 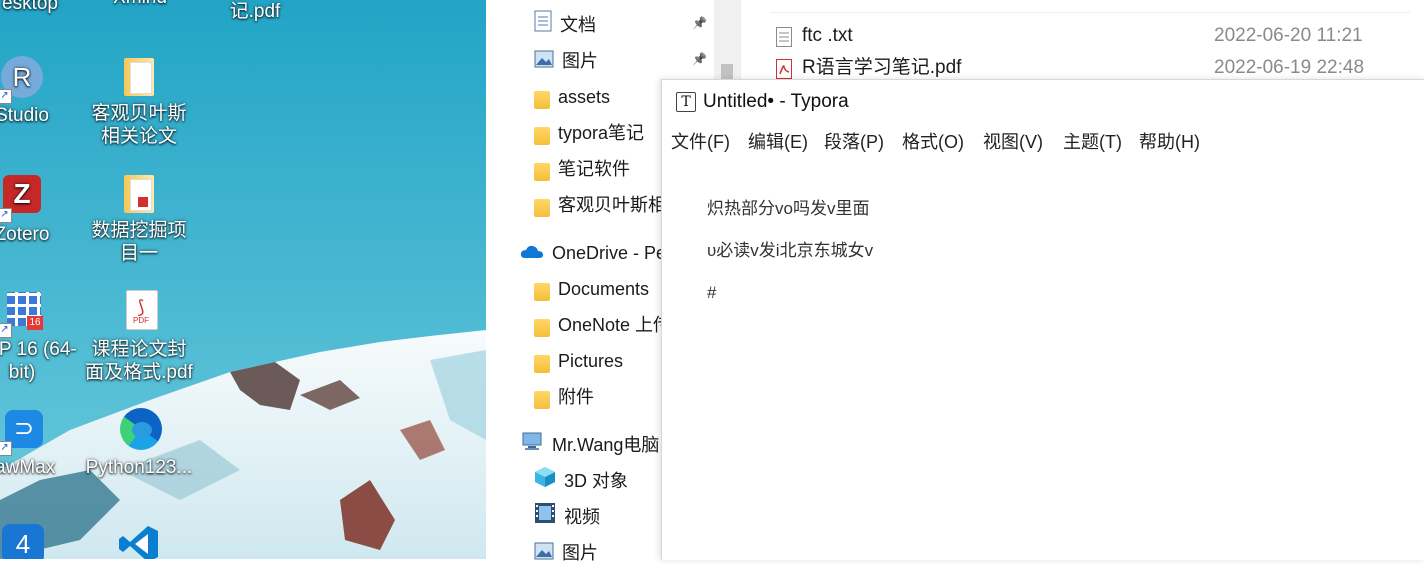 What do you see at coordinates (933, 142) in the screenshot?
I see `menu-item: 格式(O)` at bounding box center [933, 142].